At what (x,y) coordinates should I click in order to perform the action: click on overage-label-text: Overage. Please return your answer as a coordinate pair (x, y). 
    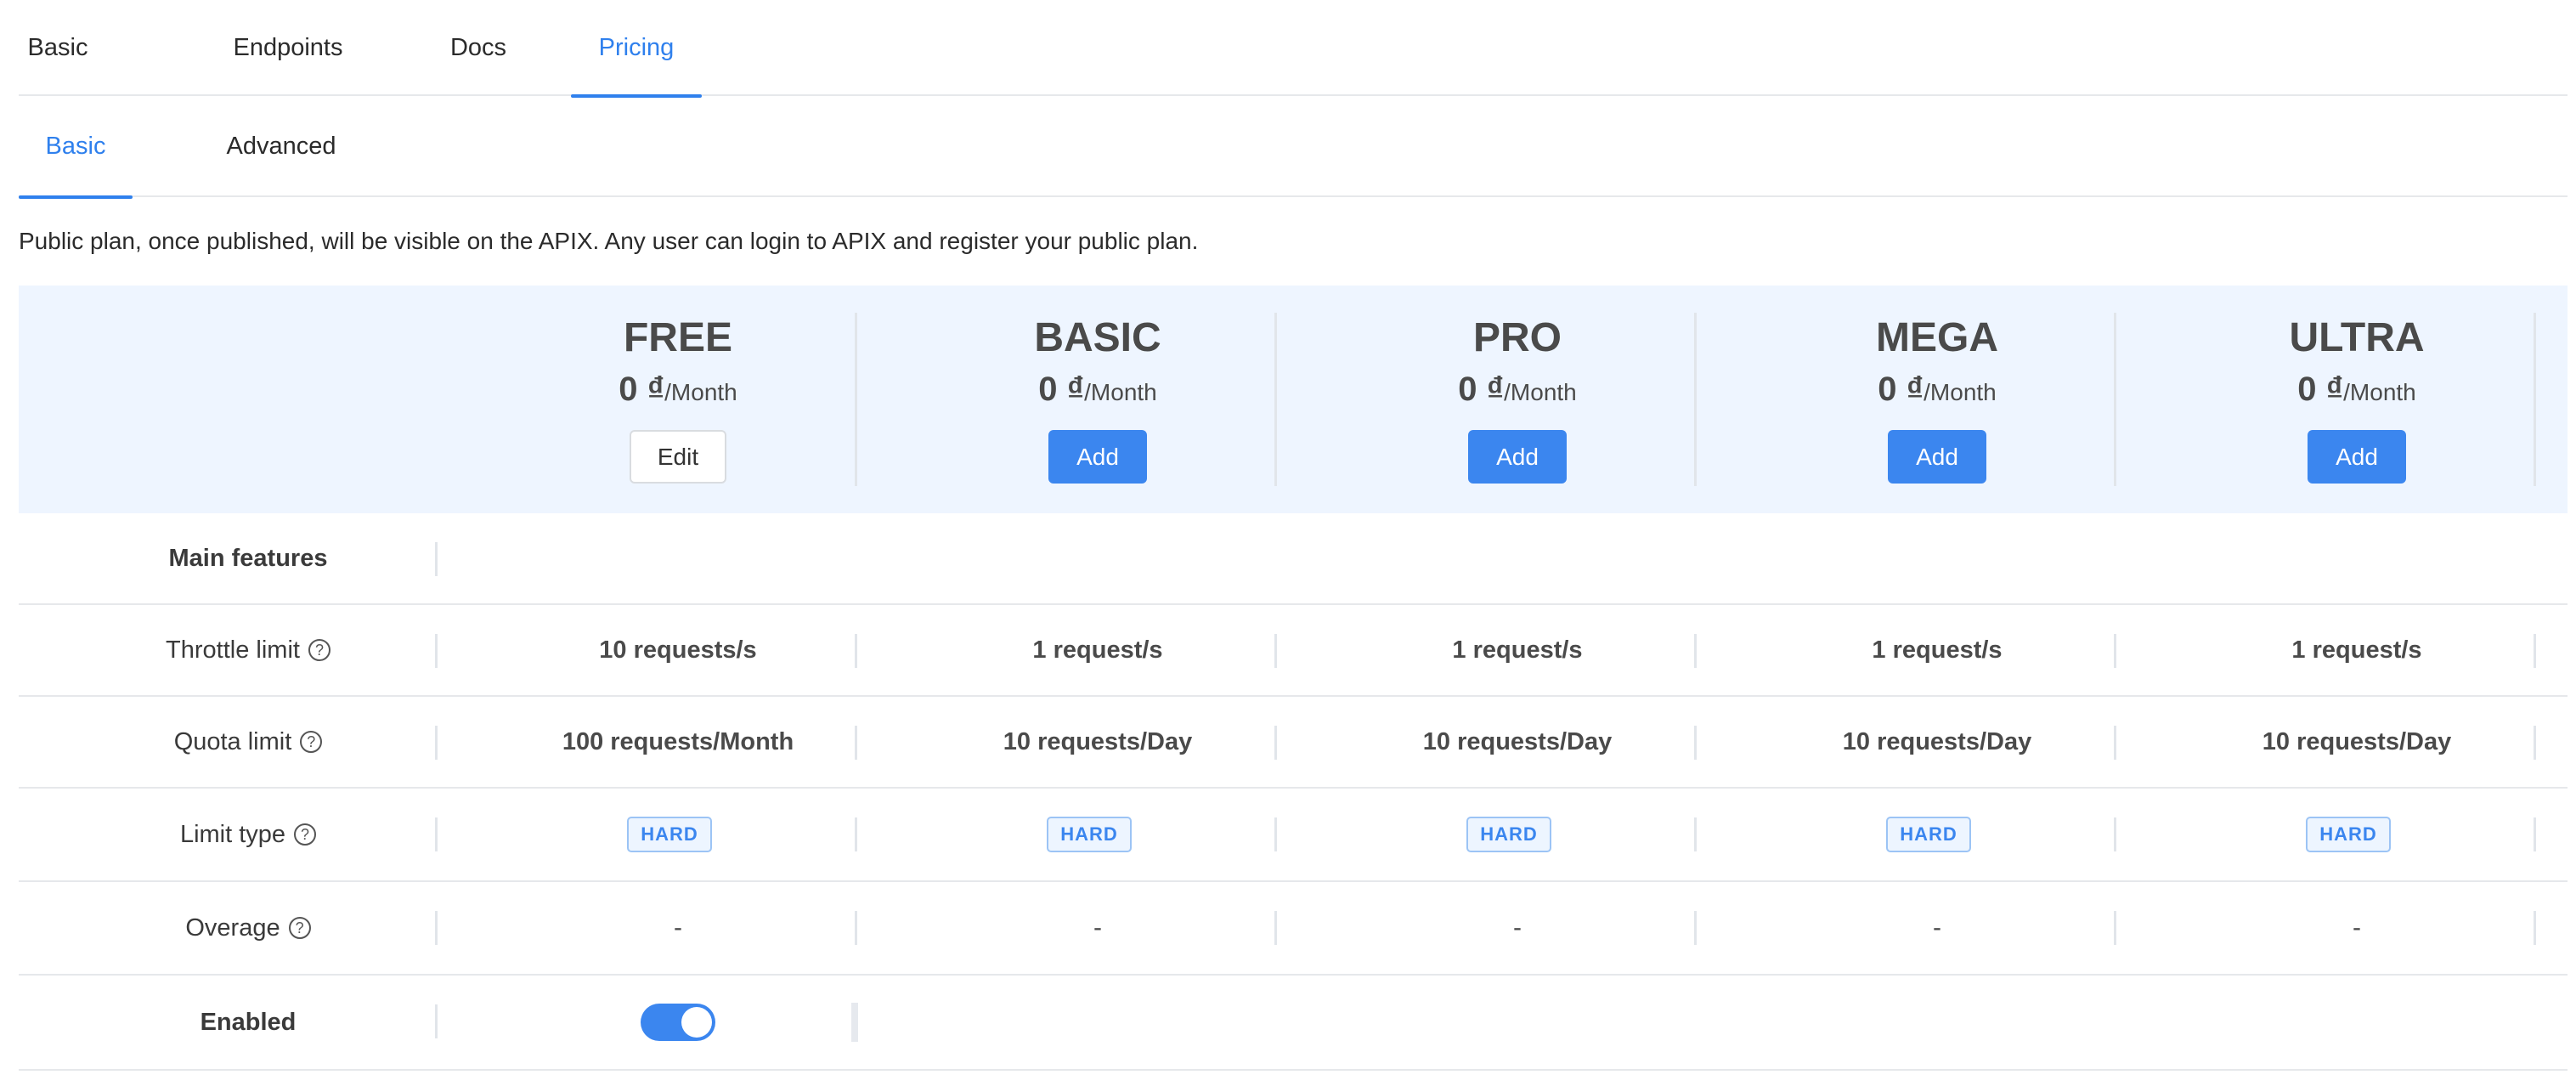
    Looking at the image, I should click on (232, 928).